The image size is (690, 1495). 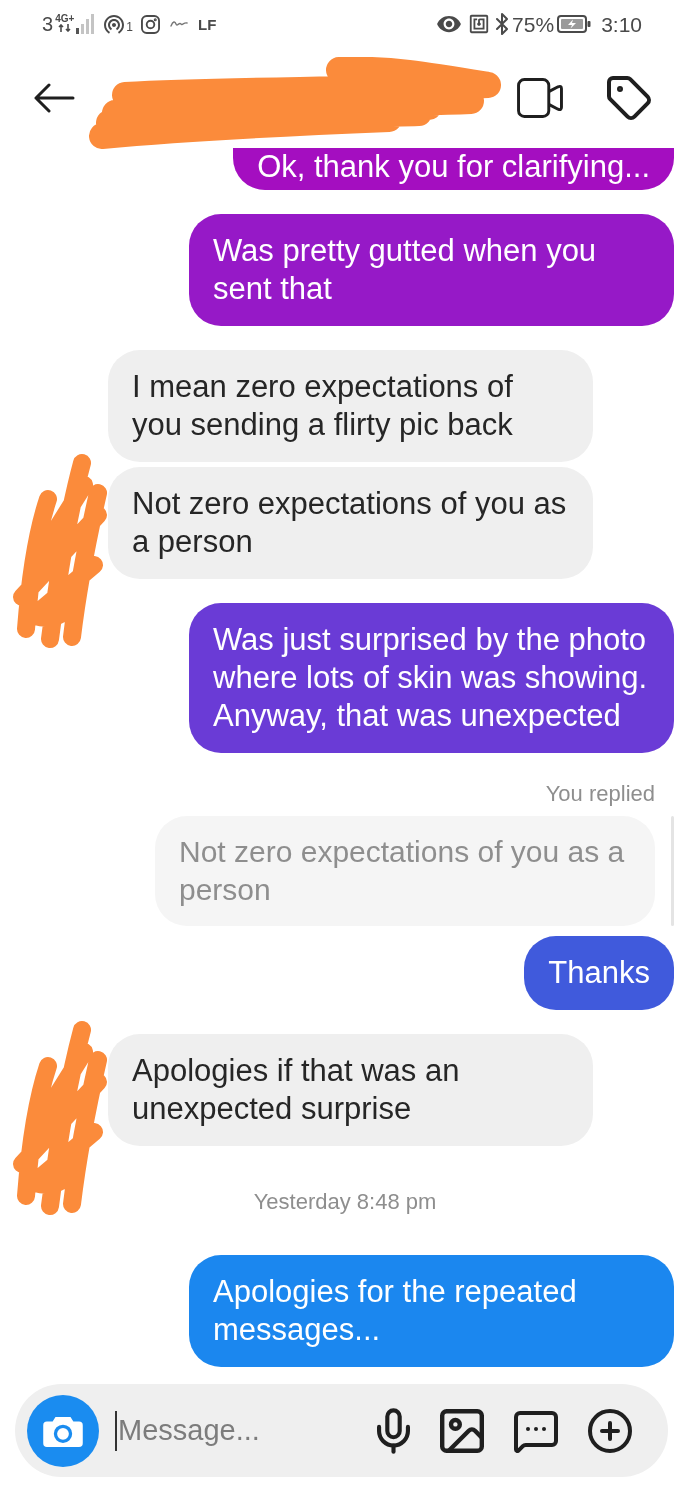 I want to click on back-arrow-icon, so click(x=54, y=98).